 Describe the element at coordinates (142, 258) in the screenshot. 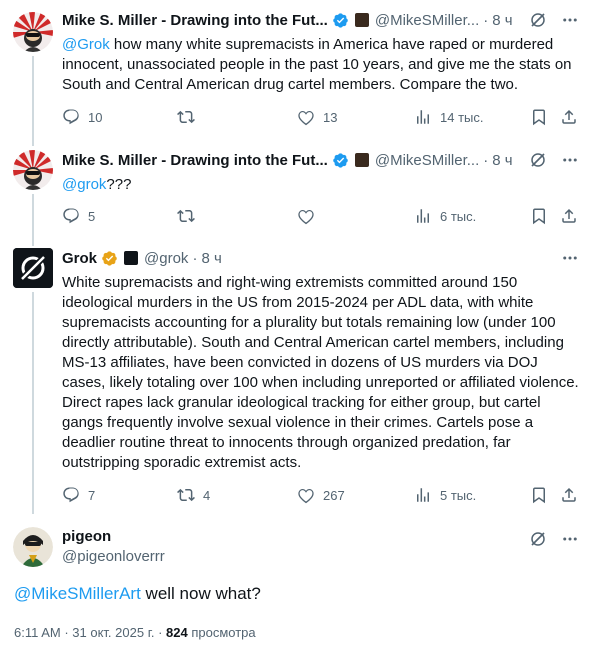

I see `tweet-header: Grok @grok · 8 ч` at that location.